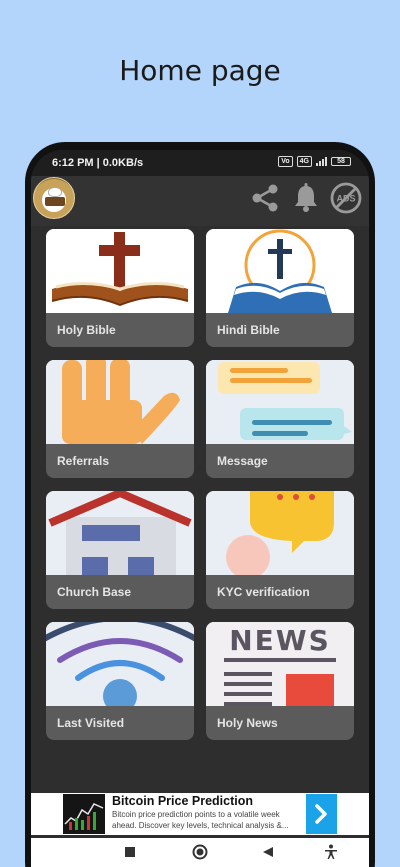 This screenshot has height=867, width=400. What do you see at coordinates (280, 640) in the screenshot?
I see `news-word: NEWS` at bounding box center [280, 640].